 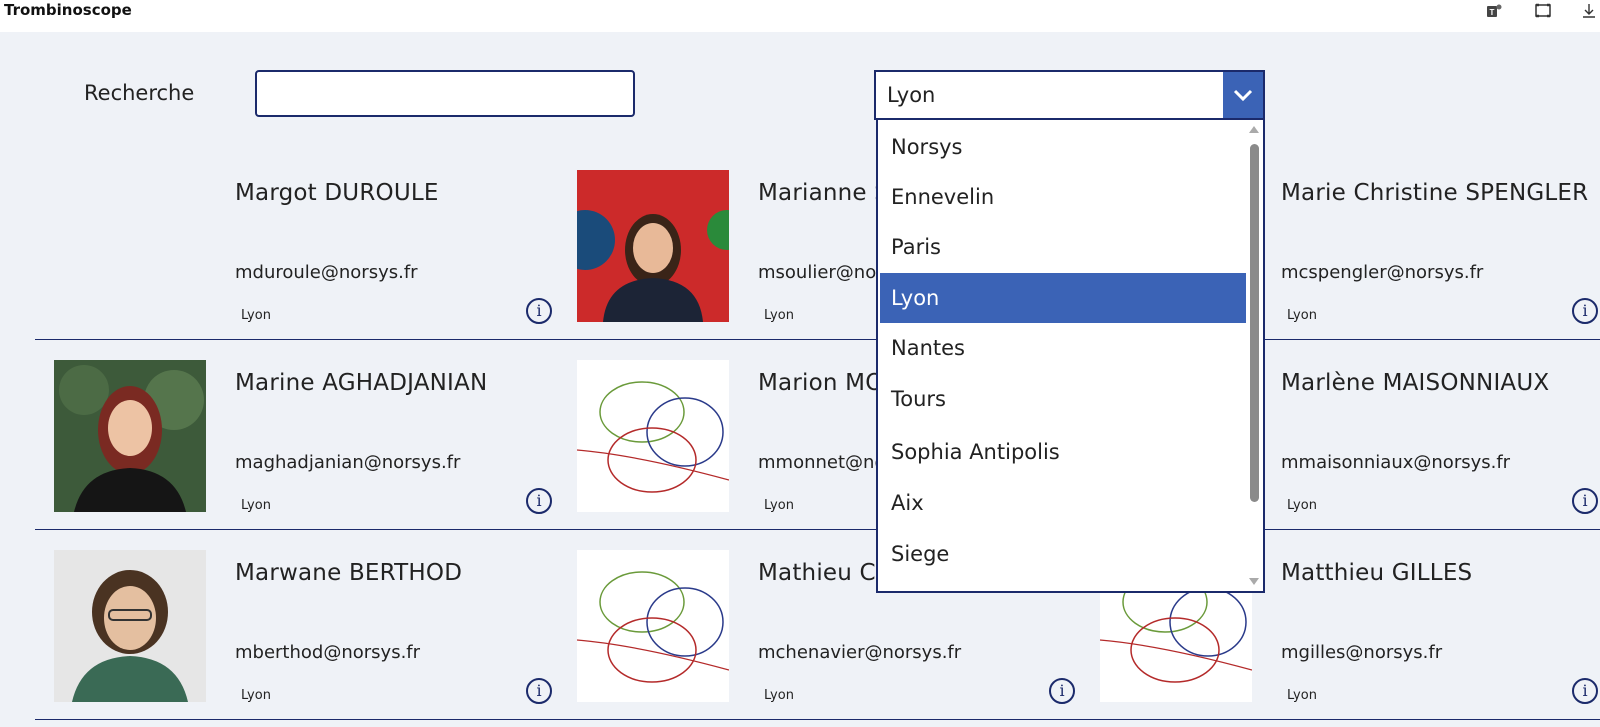 What do you see at coordinates (361, 383) in the screenshot?
I see `person-name: Marine AGHADJANIAN` at bounding box center [361, 383].